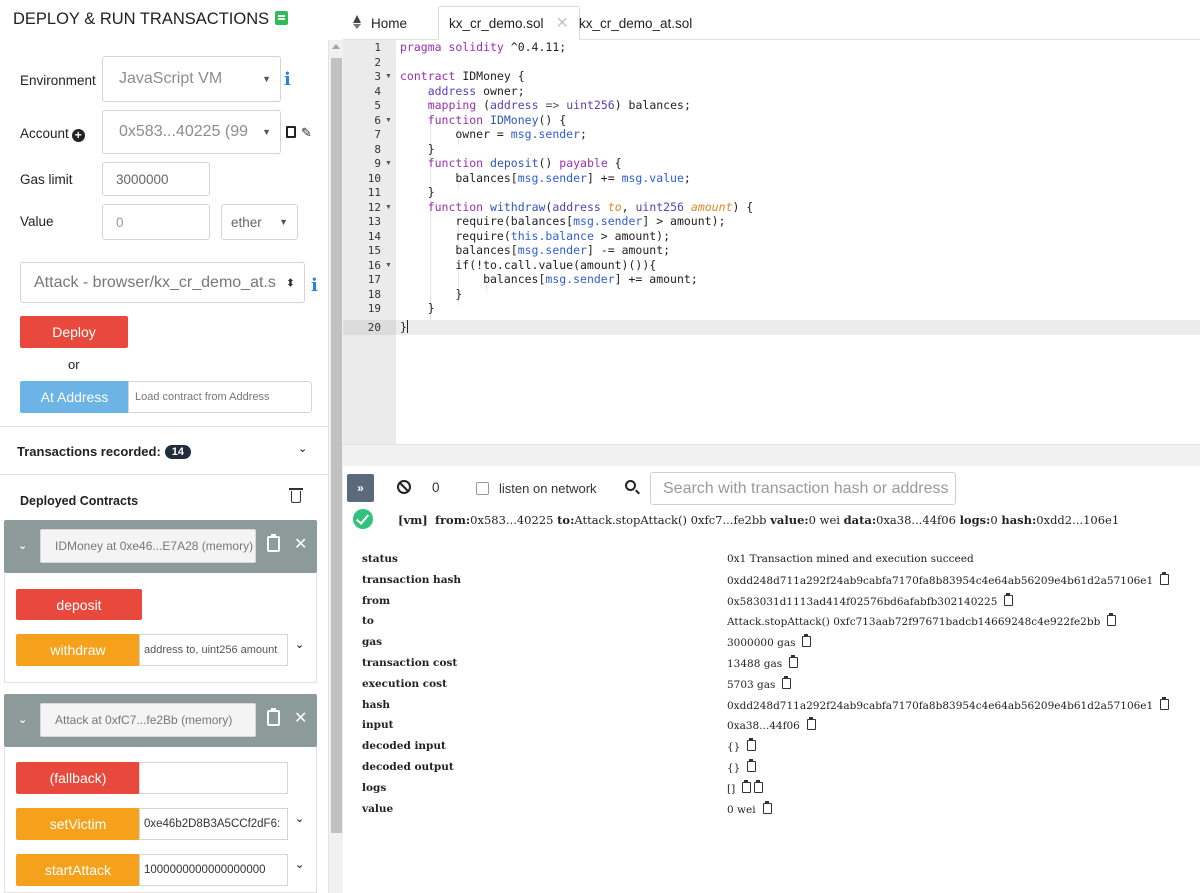  Describe the element at coordinates (824, 520) in the screenshot. I see `value-value: 0 wei` at that location.